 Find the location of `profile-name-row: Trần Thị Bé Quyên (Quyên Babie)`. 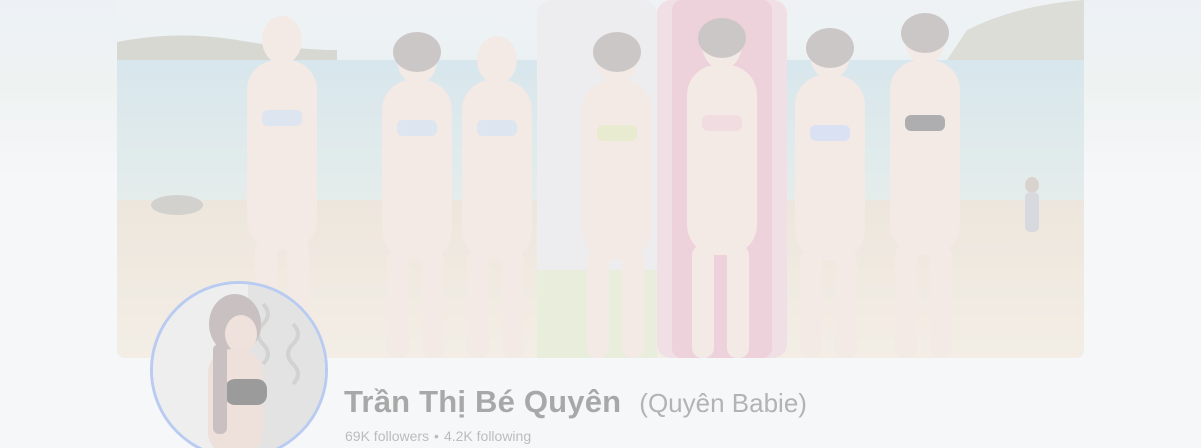

profile-name-row: Trần Thị Bé Quyên (Quyên Babie) is located at coordinates (575, 402).